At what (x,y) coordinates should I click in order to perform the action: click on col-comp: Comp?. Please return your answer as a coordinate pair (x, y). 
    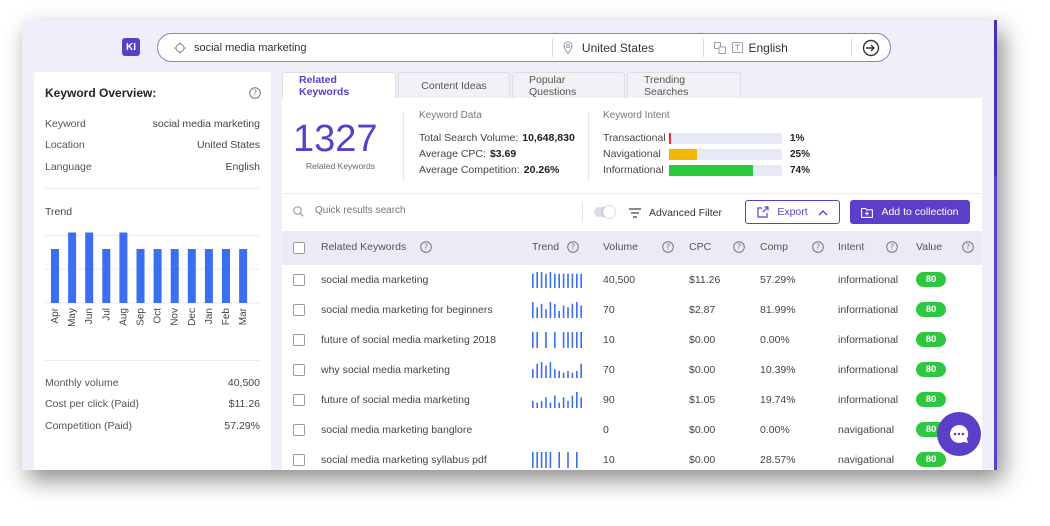
    Looking at the image, I should click on (792, 247).